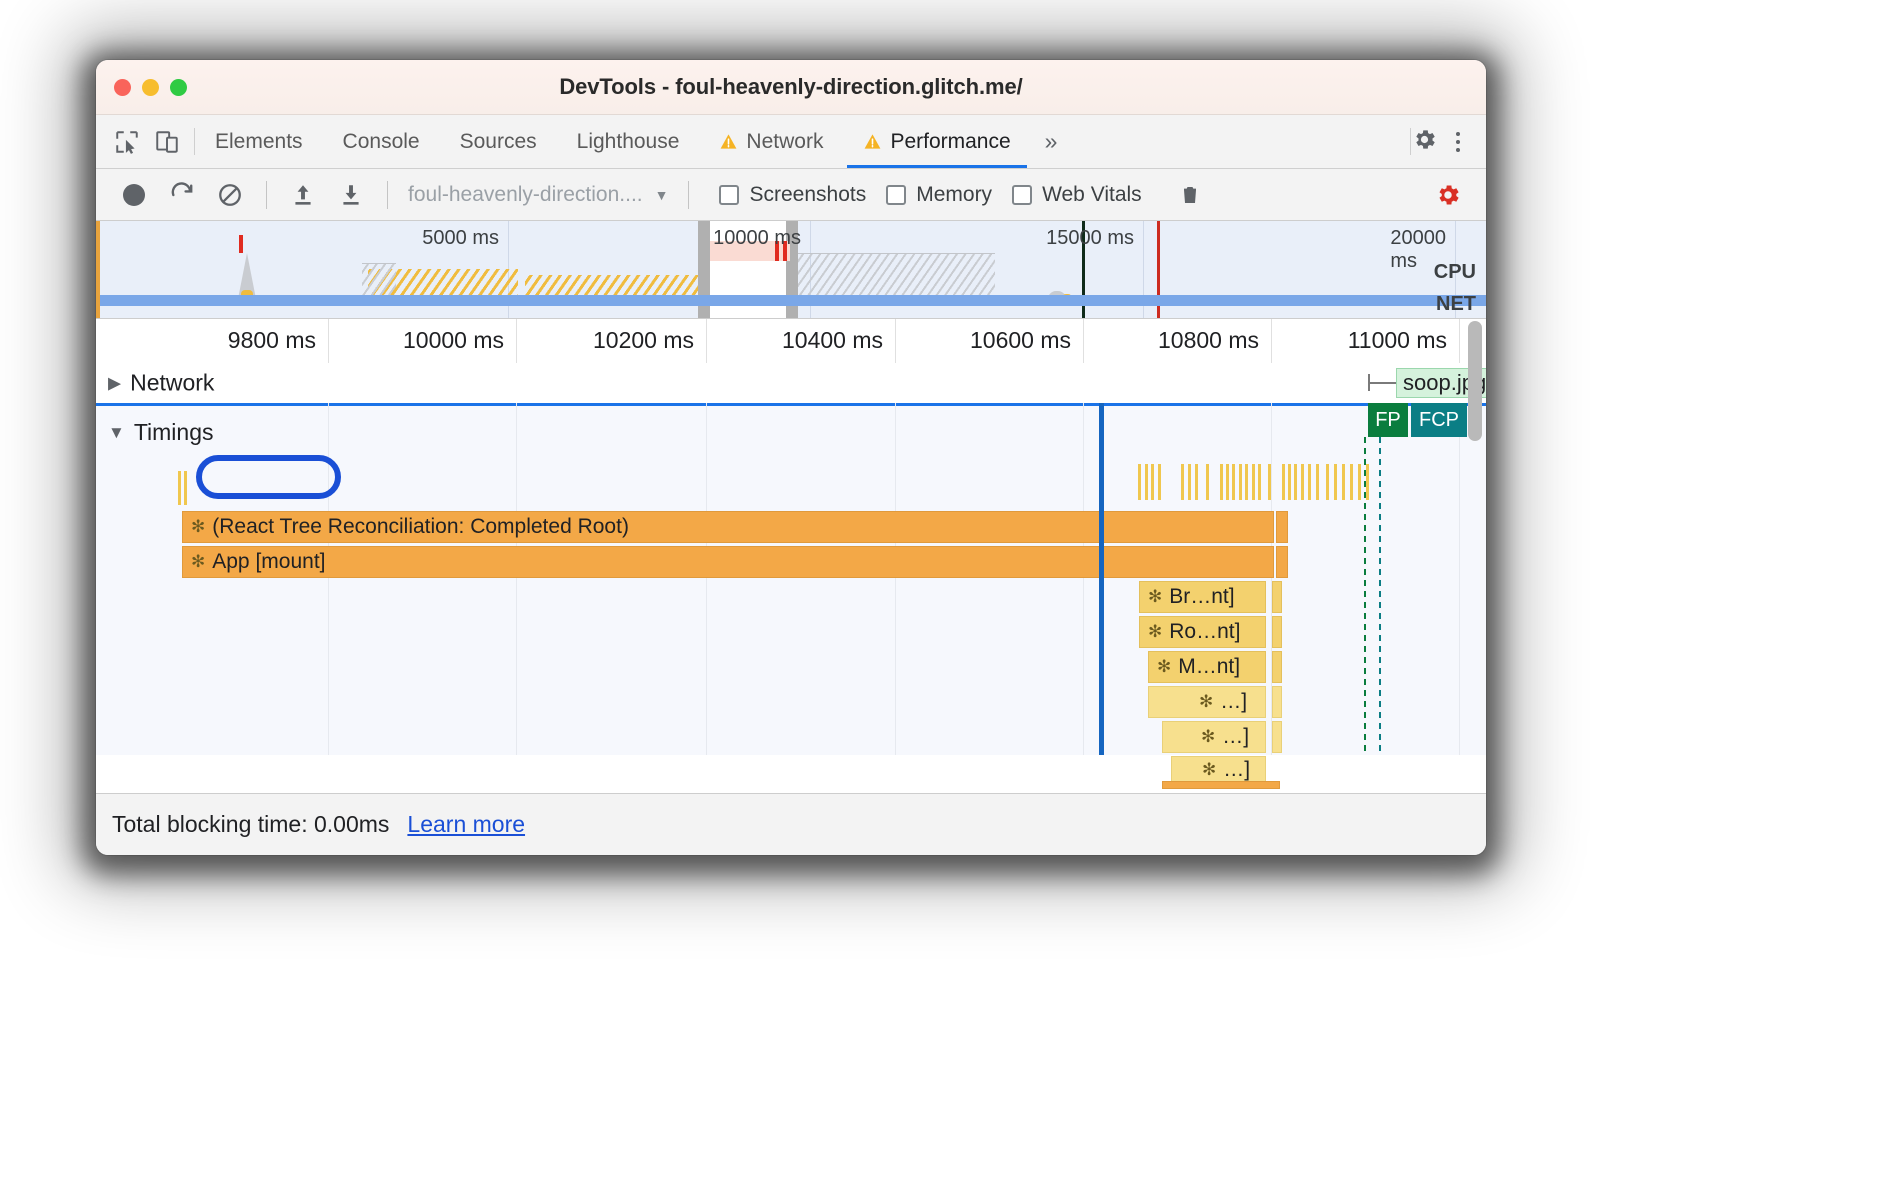 This screenshot has height=1178, width=1884. Describe the element at coordinates (1456, 304) in the screenshot. I see `overview-net-label: NET` at that location.